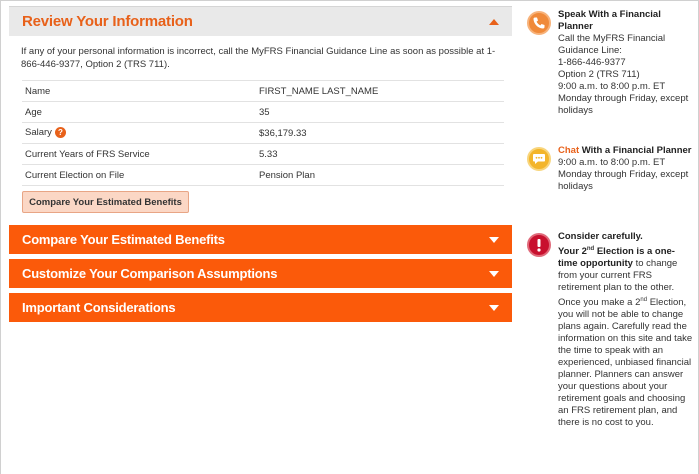 Image resolution: width=699 pixels, height=474 pixels. What do you see at coordinates (380, 133) in the screenshot?
I see `row-value-salary: $36,179.33` at bounding box center [380, 133].